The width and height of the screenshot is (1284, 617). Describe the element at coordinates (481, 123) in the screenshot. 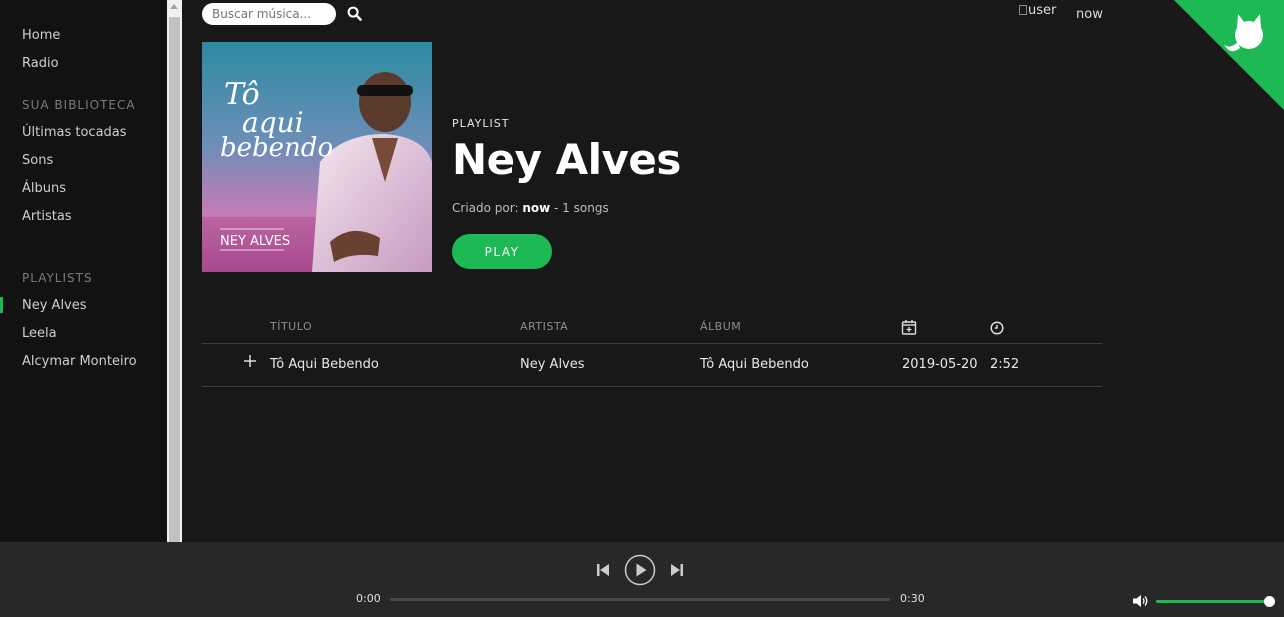

I see `playlist-type-label: PLAYLIST` at that location.